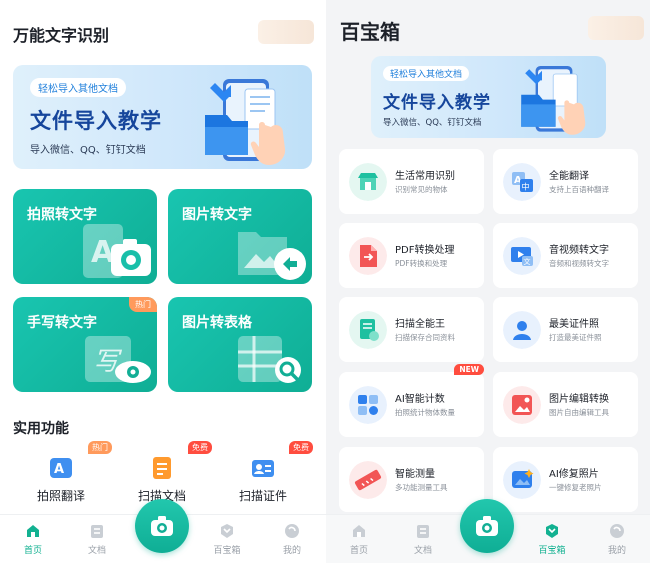  I want to click on pdf-convert-tool: PDF转换处理 PDF转换和处理, so click(411, 255).